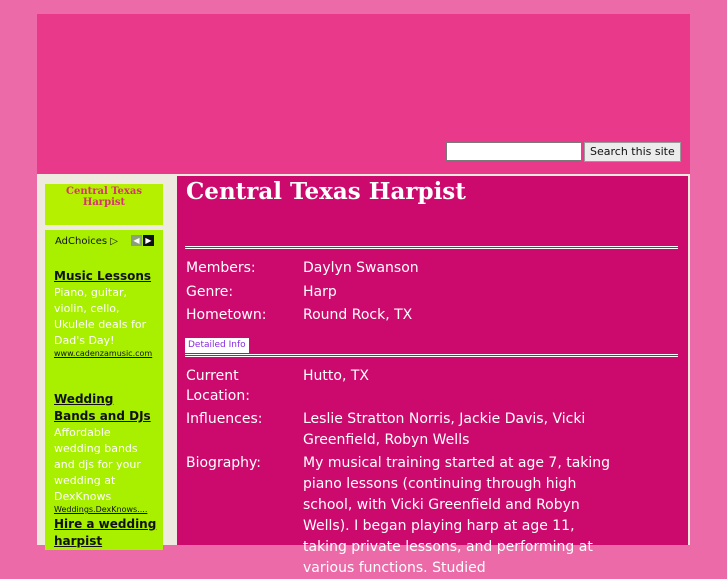 The height and width of the screenshot is (579, 727). I want to click on ad-title: Wedding Bands and DJs, so click(106, 408).